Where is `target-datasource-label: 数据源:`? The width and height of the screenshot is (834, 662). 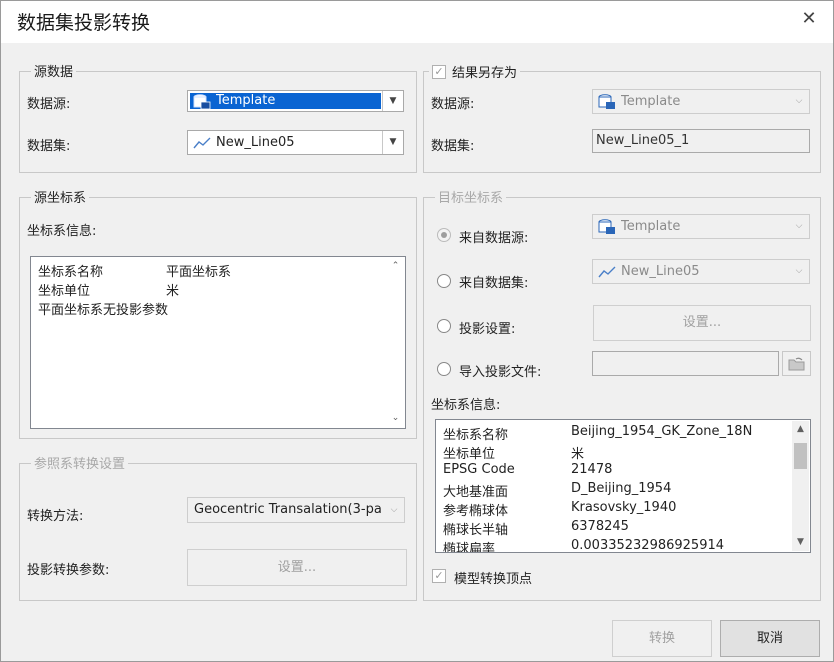 target-datasource-label: 数据源: is located at coordinates (453, 104).